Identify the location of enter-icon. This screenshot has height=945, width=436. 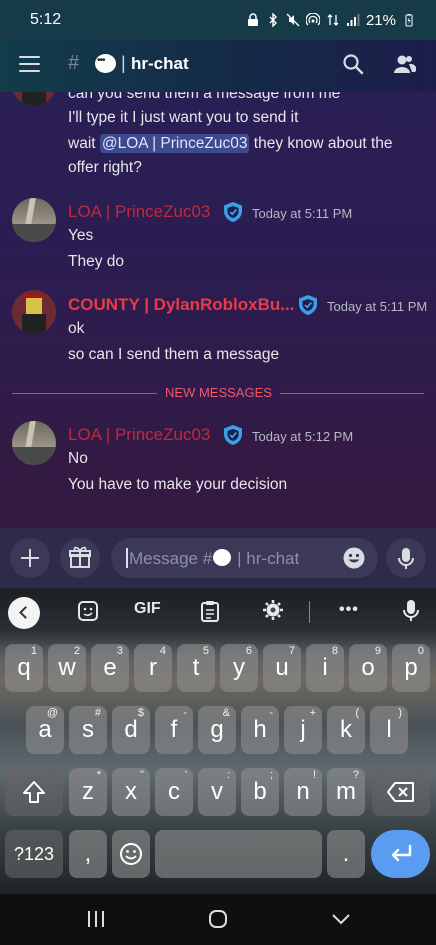
(401, 853).